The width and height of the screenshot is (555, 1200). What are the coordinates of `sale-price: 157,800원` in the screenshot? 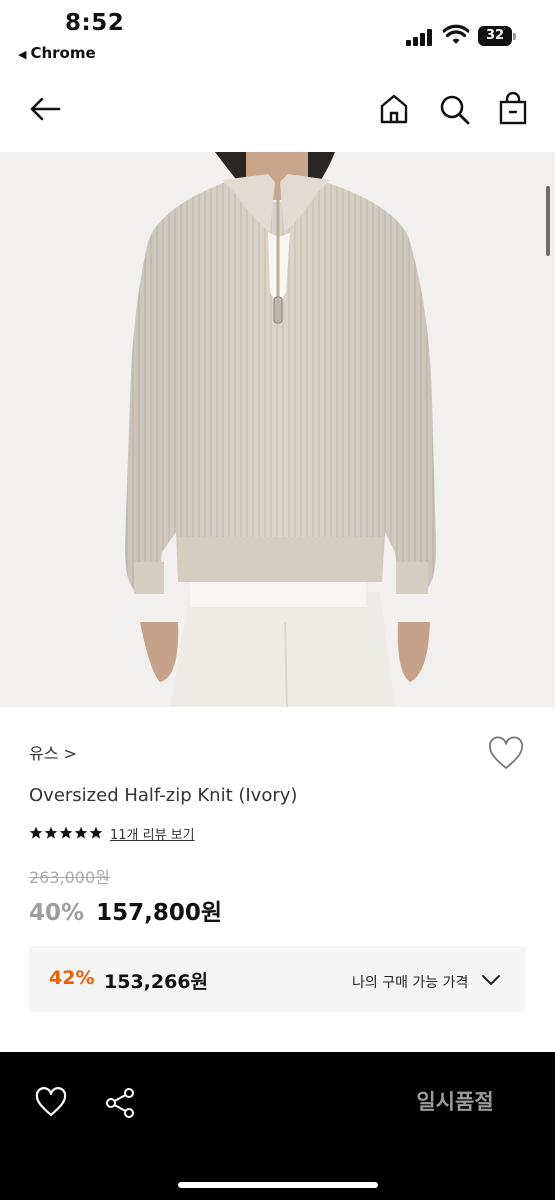 It's located at (159, 913).